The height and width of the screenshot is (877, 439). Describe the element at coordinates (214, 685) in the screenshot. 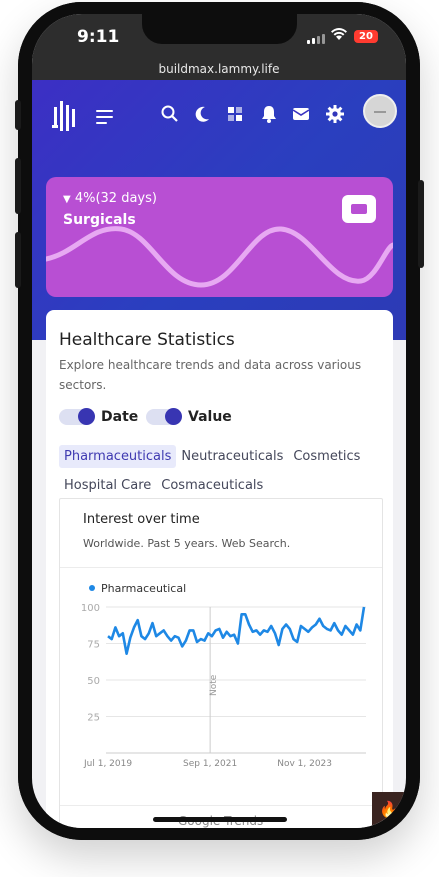

I see `annotation-label: Note` at that location.